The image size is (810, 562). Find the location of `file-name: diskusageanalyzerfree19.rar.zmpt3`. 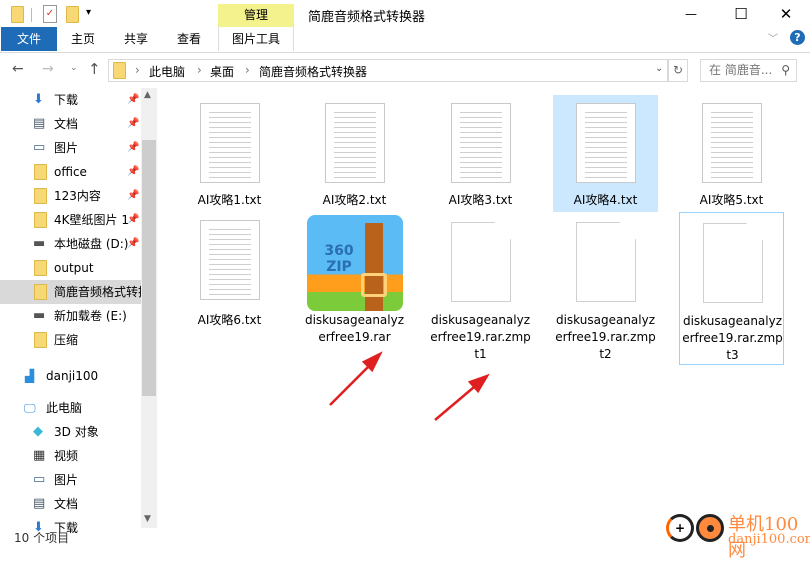

file-name: diskusageanalyzerfree19.rar.zmpt3 is located at coordinates (732, 338).